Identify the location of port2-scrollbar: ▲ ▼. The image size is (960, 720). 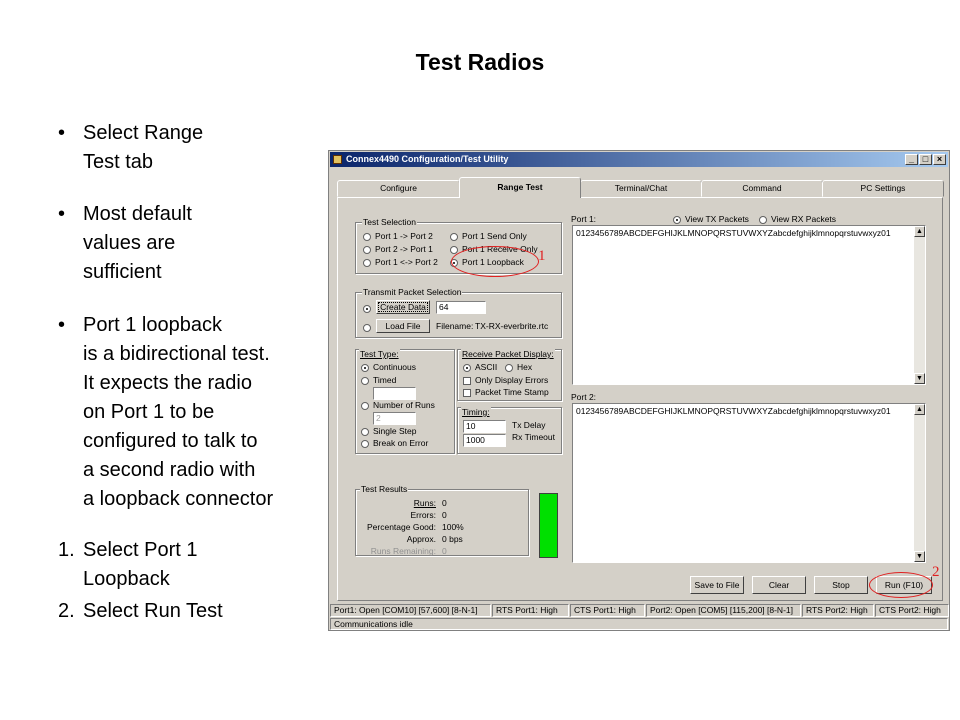
(919, 483).